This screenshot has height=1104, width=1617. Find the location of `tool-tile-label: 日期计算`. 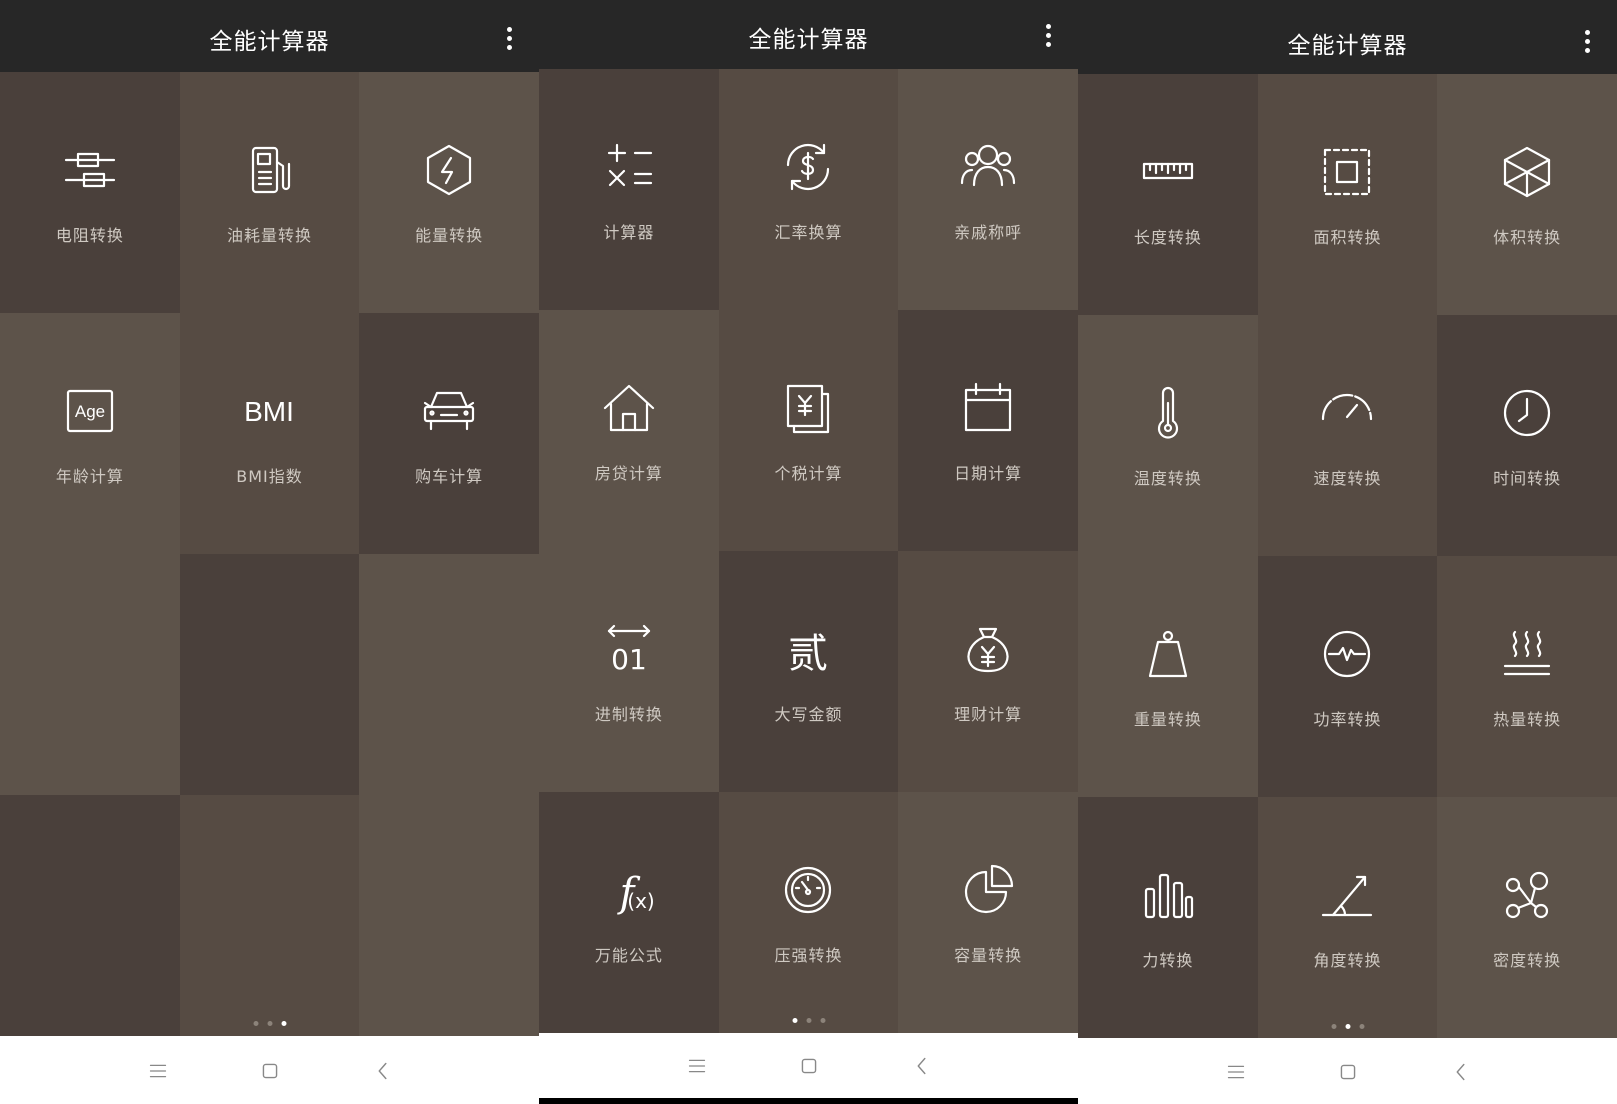

tool-tile-label: 日期计算 is located at coordinates (988, 473).